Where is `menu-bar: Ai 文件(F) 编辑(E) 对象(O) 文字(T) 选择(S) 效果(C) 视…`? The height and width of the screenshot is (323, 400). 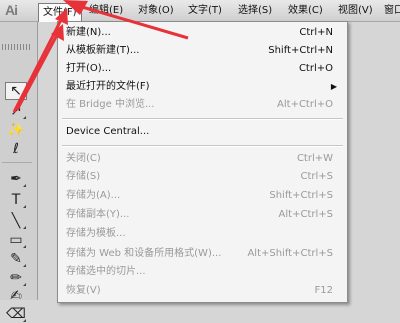
menu-bar: Ai 文件(F) 编辑(E) 对象(O) 文字(T) 选择(S) 效果(C) 视… is located at coordinates (200, 11).